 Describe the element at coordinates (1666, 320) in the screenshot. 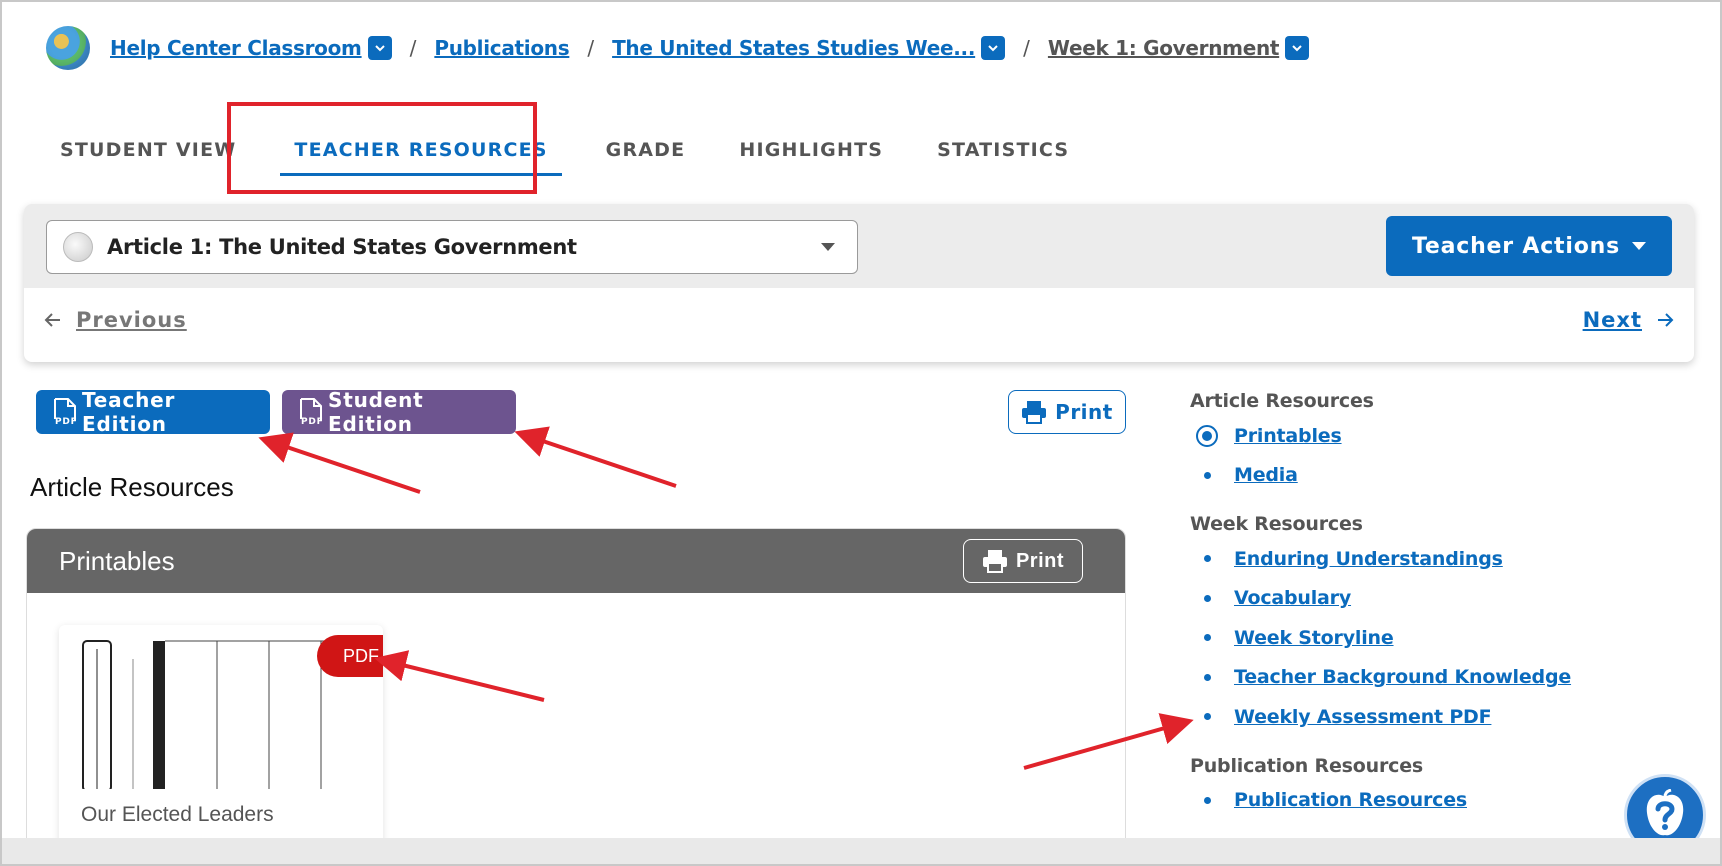

I see `arrow-right-icon` at that location.